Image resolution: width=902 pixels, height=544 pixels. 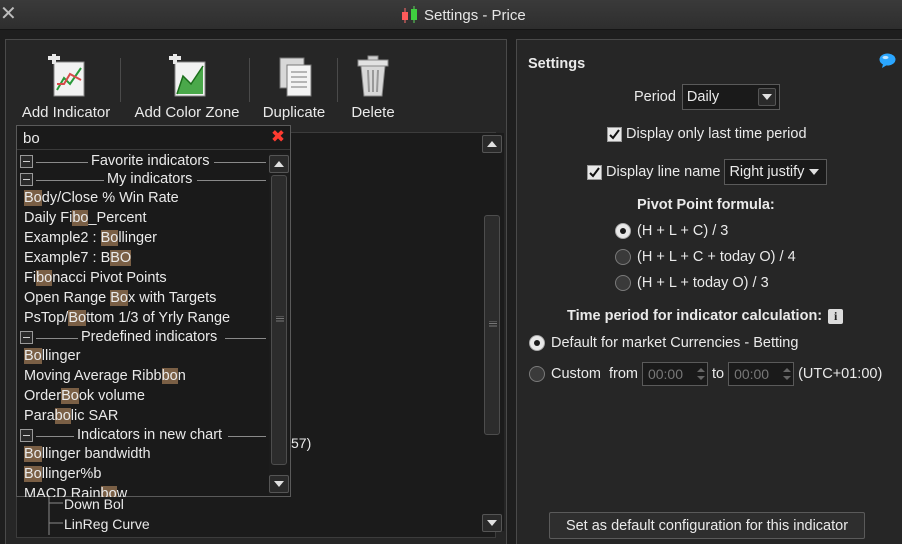 I want to click on indicator-list-item: Parabolic SAR, so click(x=71, y=418).